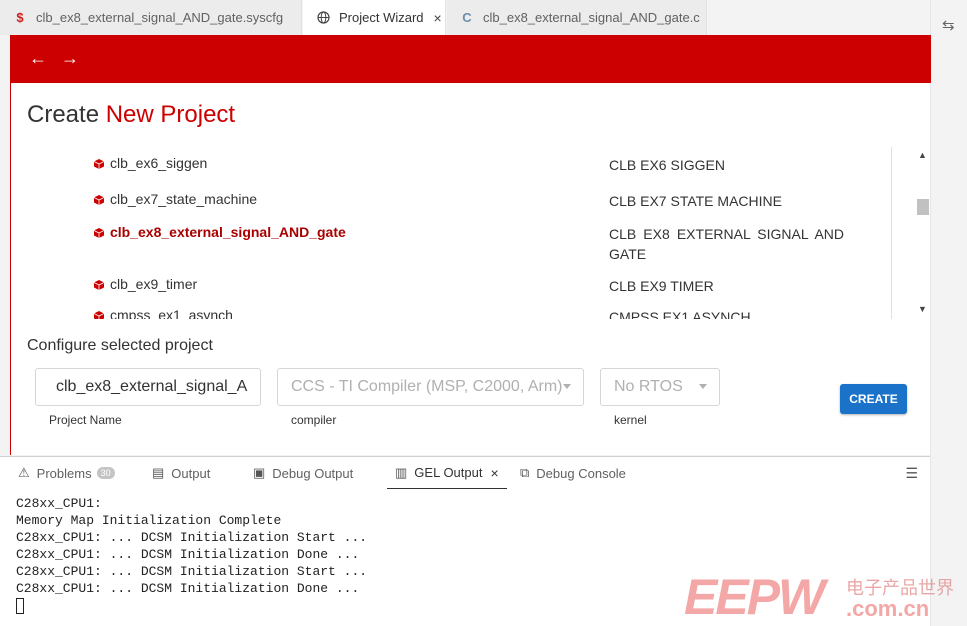  What do you see at coordinates (148, 387) in the screenshot?
I see `project-name-input: clb_ex8_external_signal_A` at bounding box center [148, 387].